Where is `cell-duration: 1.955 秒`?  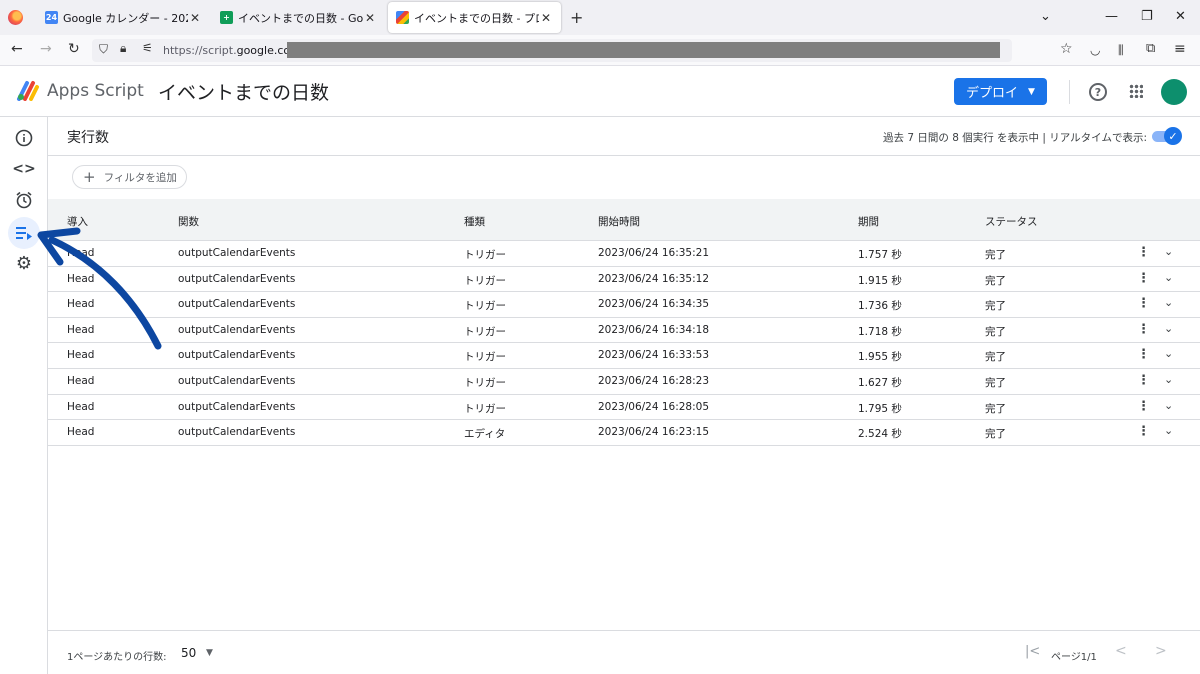
cell-duration: 1.955 秒 is located at coordinates (880, 357).